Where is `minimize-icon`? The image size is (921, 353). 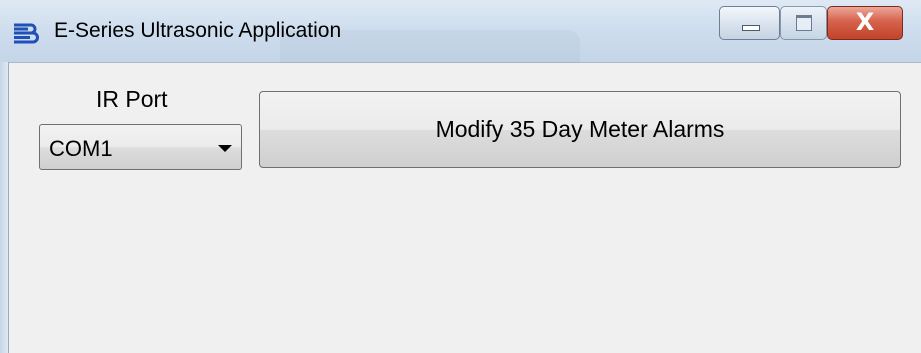
minimize-icon is located at coordinates (751, 28).